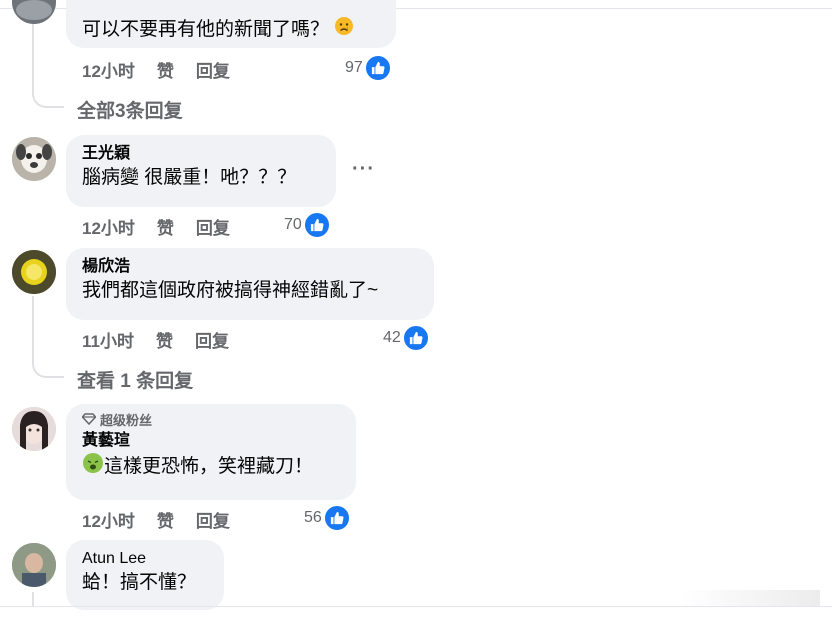 This screenshot has height=618, width=832. Describe the element at coordinates (750, 598) in the screenshot. I see `watermark-fade` at that location.